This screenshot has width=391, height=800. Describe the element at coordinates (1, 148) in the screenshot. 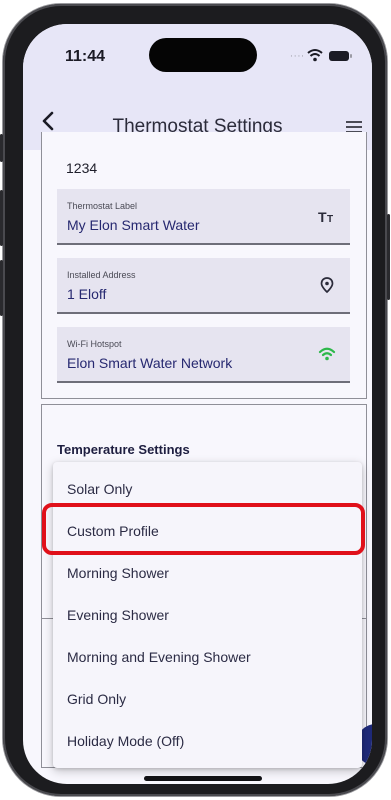

I see `mute-switch` at that location.